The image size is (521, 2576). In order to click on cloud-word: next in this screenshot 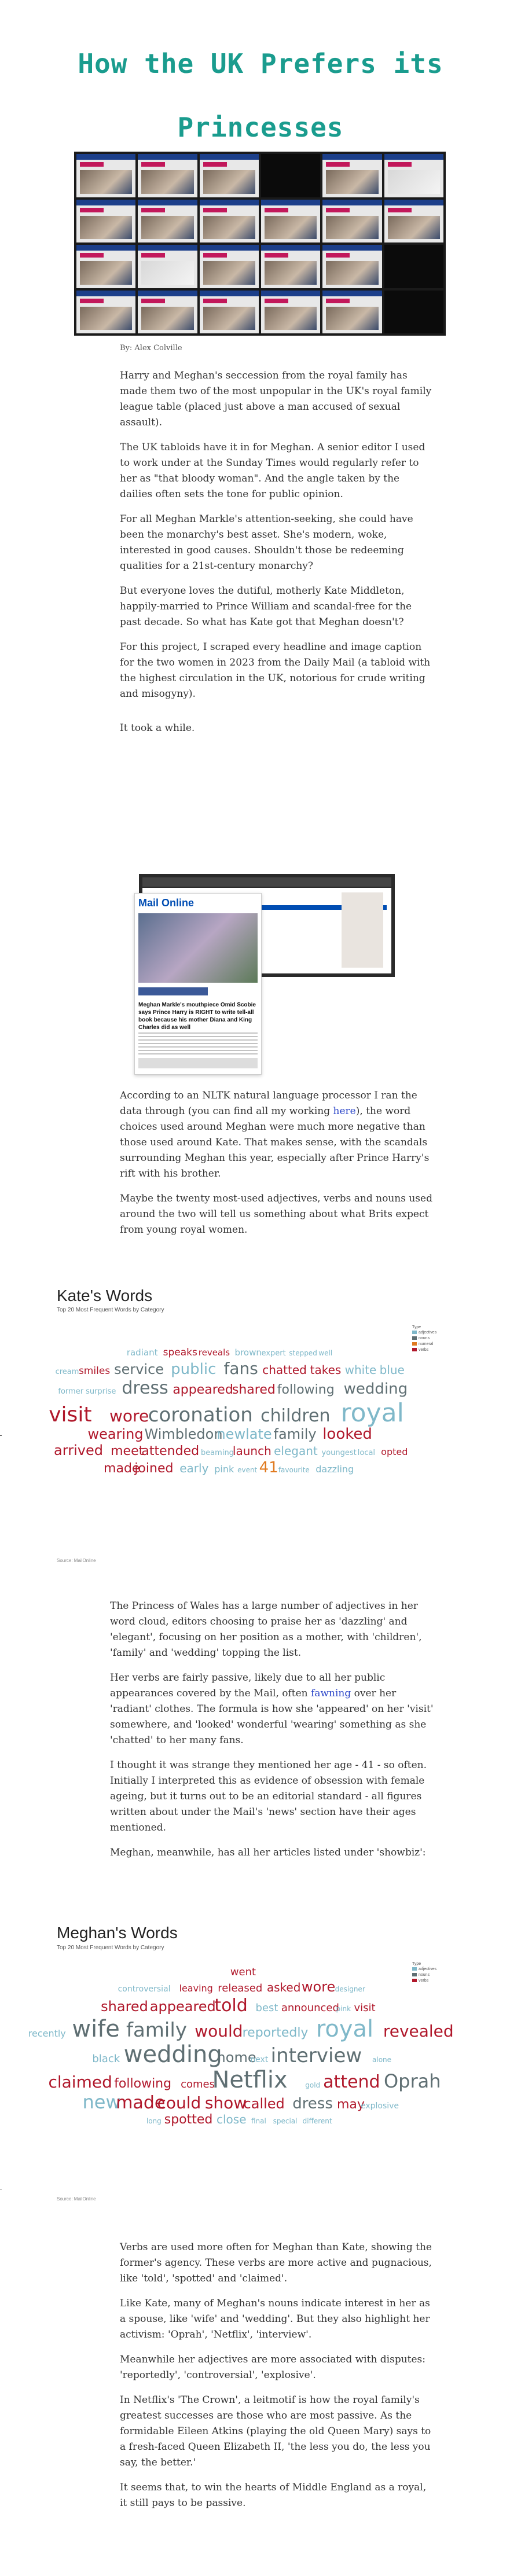, I will do `click(259, 2059)`.